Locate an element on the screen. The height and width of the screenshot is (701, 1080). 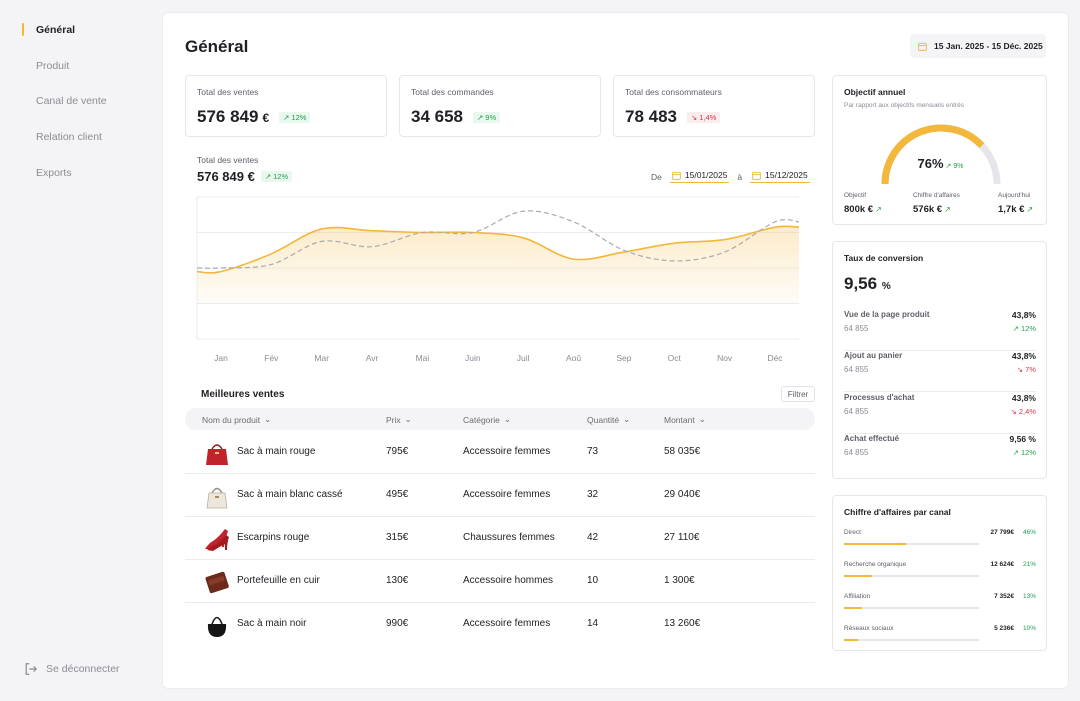
kpi-delta: 9% is located at coordinates (491, 117).